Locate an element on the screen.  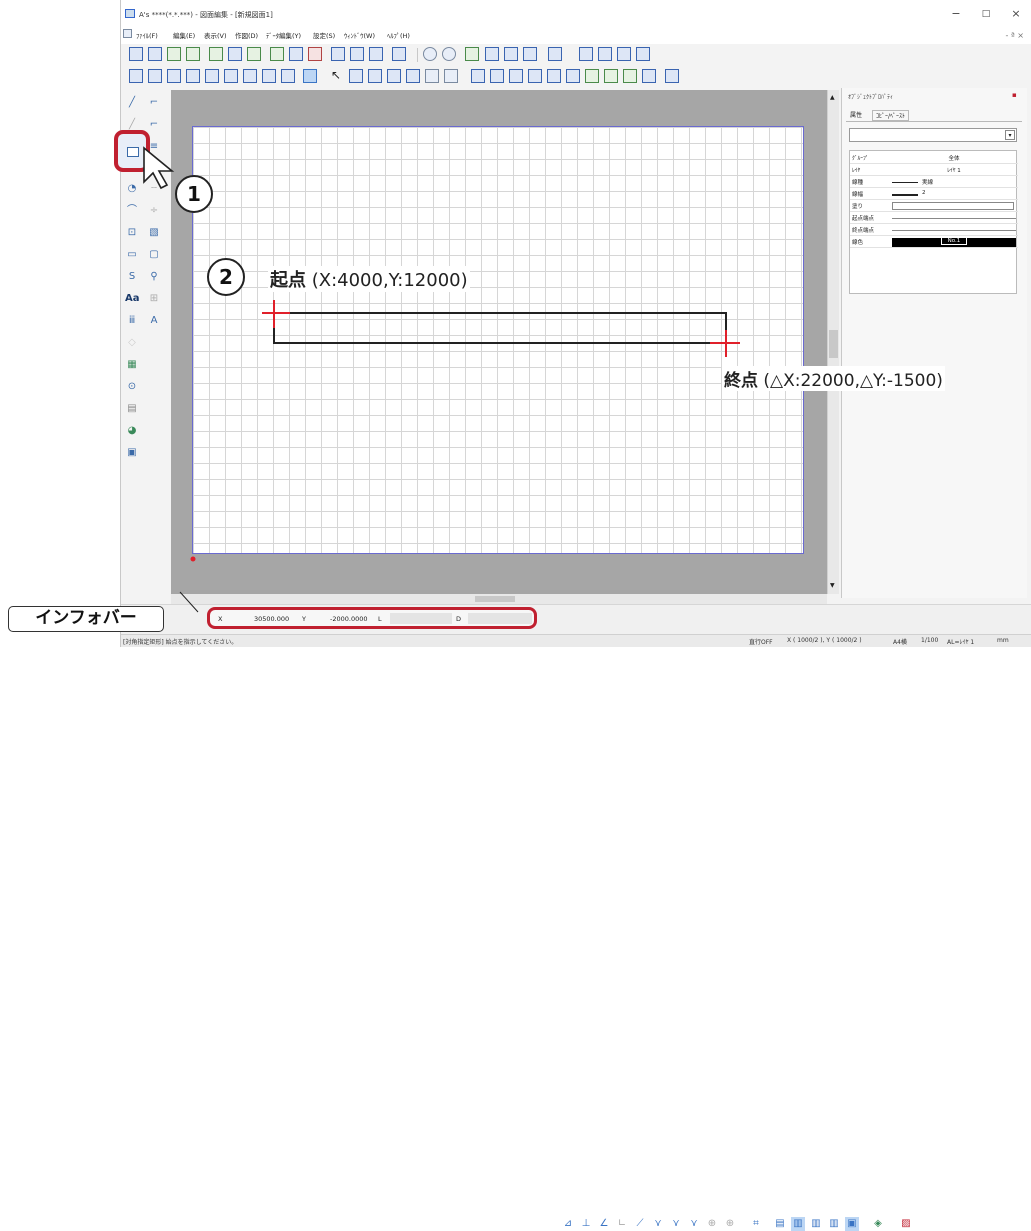
view-mode-3-icon: ▥ is located at coordinates (816, 1224).